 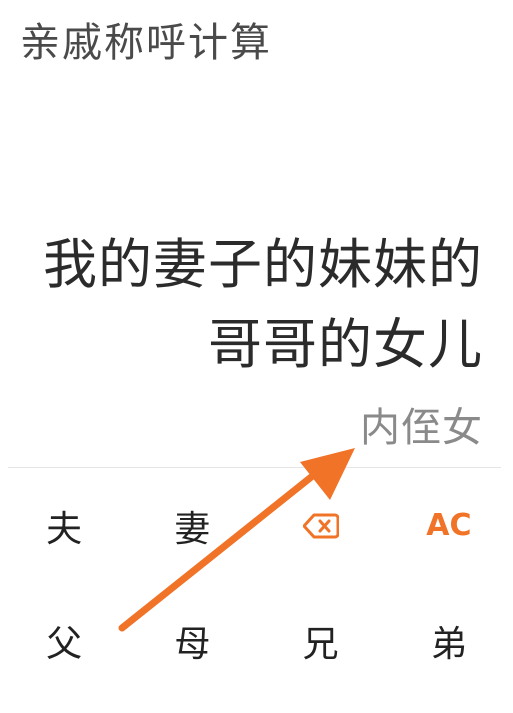 What do you see at coordinates (321, 640) in the screenshot?
I see `key-elder-brother: 兄` at bounding box center [321, 640].